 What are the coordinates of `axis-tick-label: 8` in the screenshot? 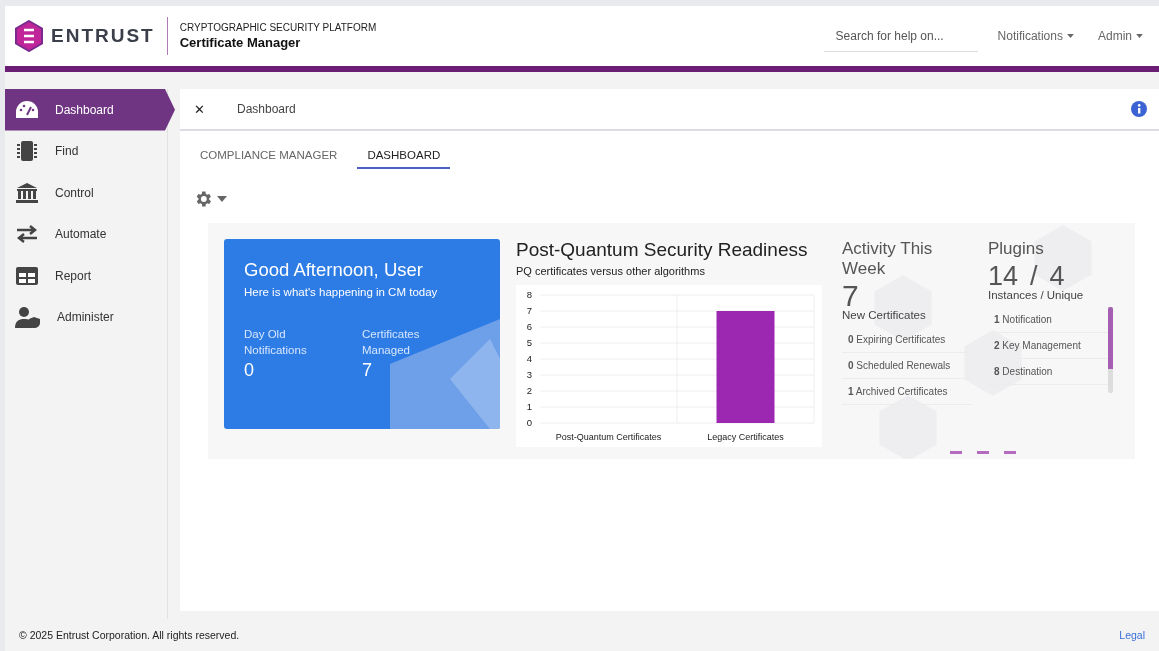 It's located at (529, 294).